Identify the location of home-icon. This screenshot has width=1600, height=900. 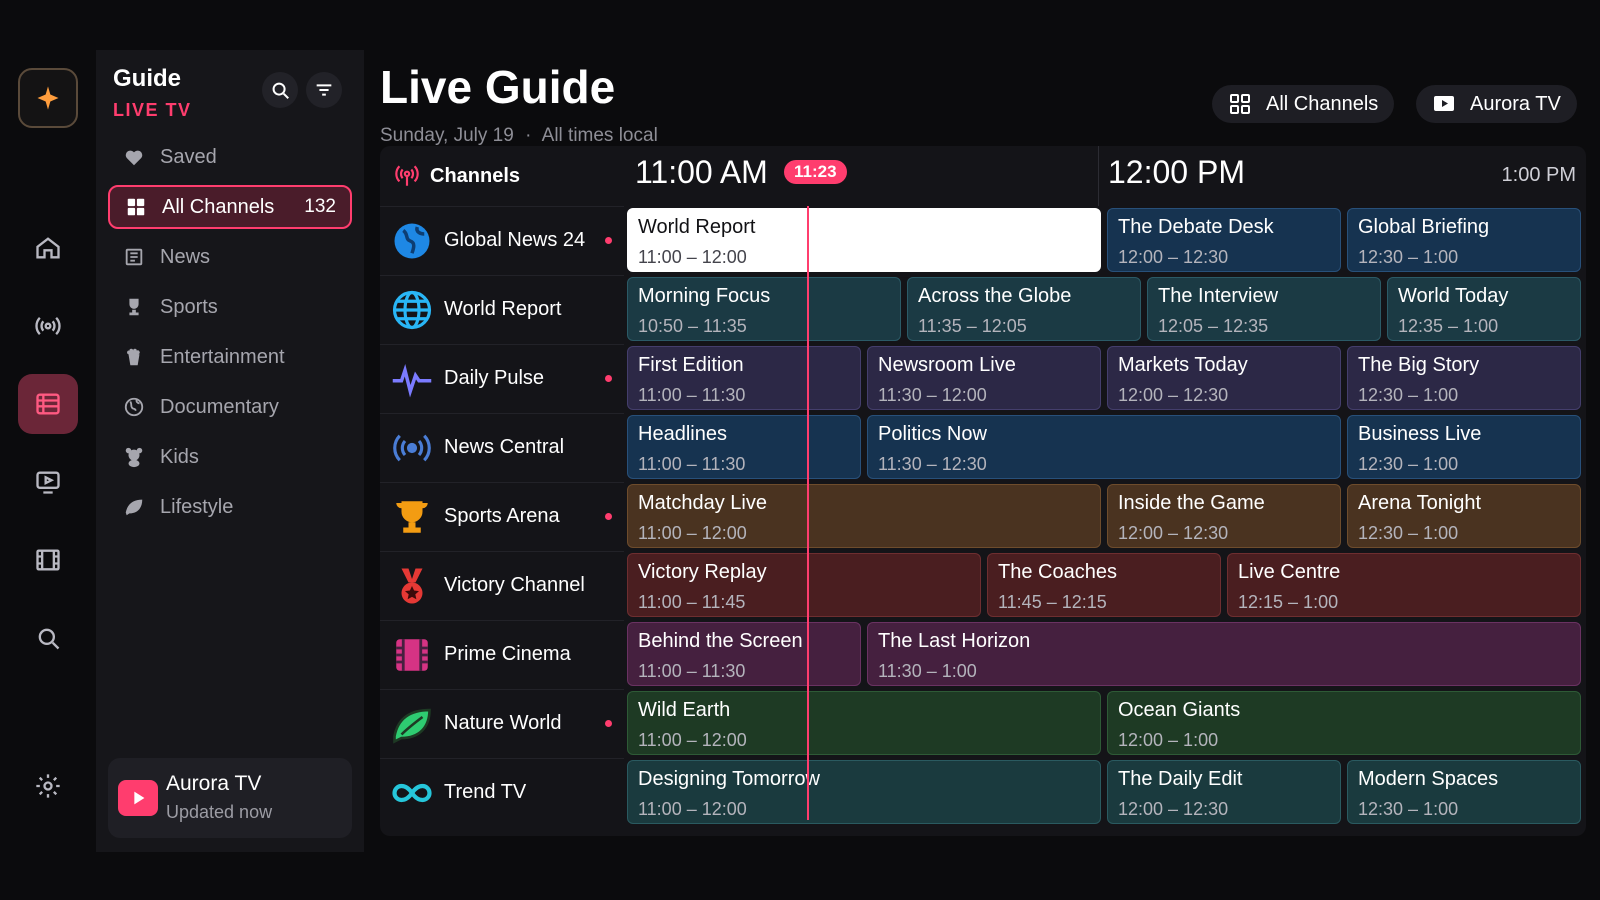
(48, 248).